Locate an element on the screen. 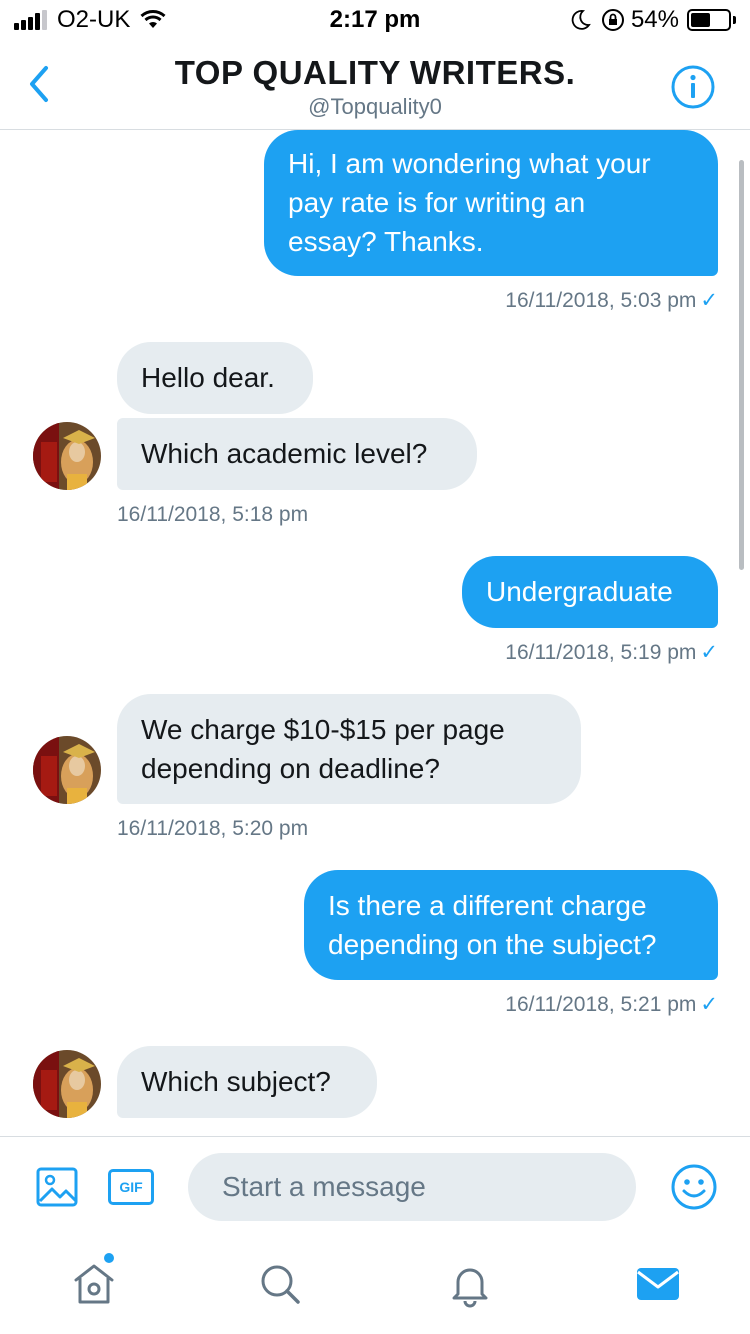 The width and height of the screenshot is (750, 1334). message-line: Hi, I am wondering what your is located at coordinates (469, 163).